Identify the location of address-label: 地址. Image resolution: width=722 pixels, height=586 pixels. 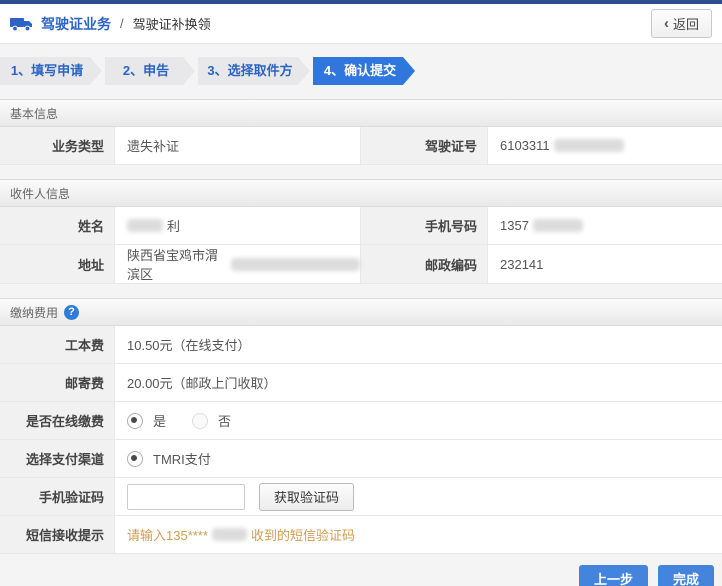
(57, 264).